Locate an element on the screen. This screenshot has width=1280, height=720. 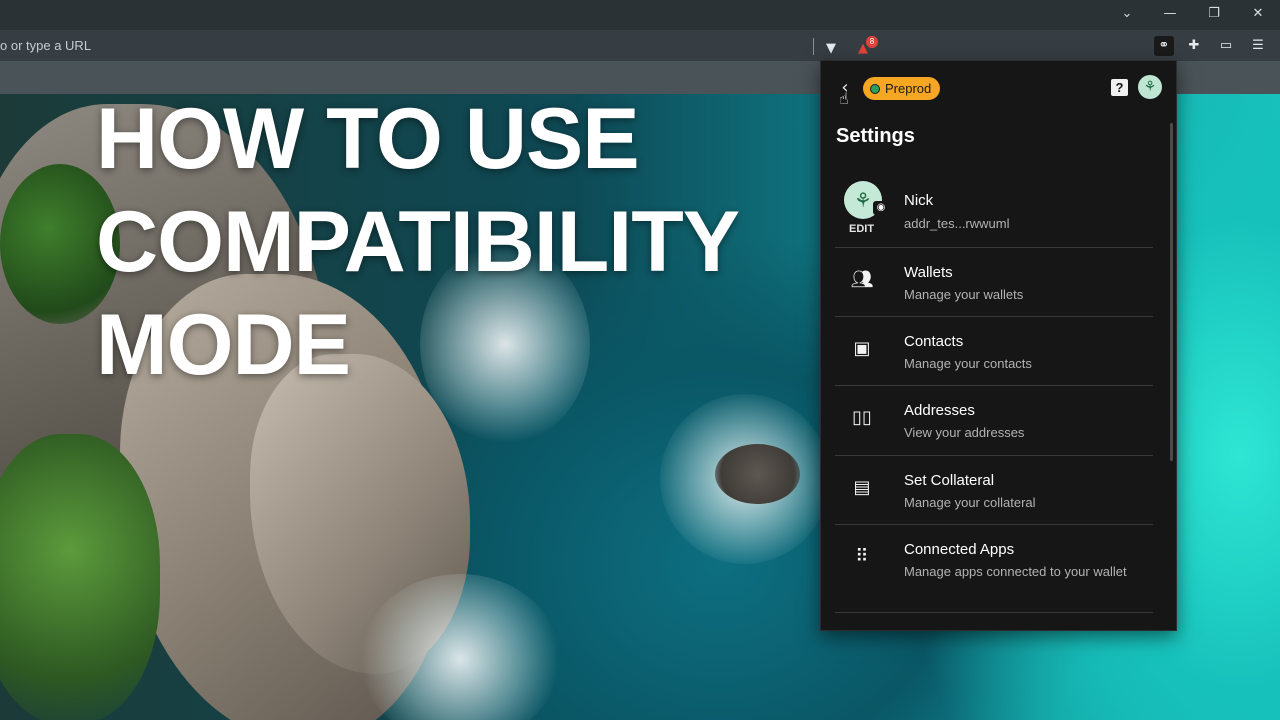
network-label: Preprod is located at coordinates (908, 88).